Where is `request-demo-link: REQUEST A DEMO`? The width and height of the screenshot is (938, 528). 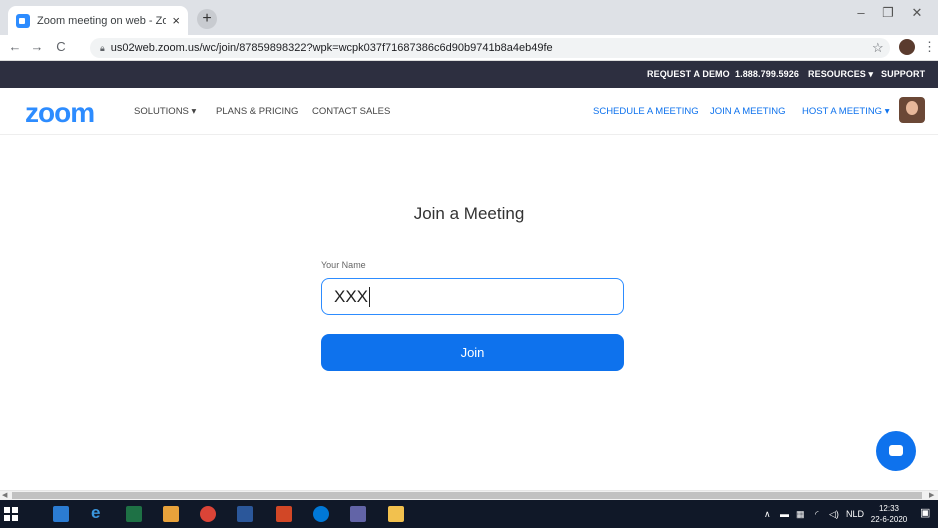
request-demo-link: REQUEST A DEMO is located at coordinates (688, 74).